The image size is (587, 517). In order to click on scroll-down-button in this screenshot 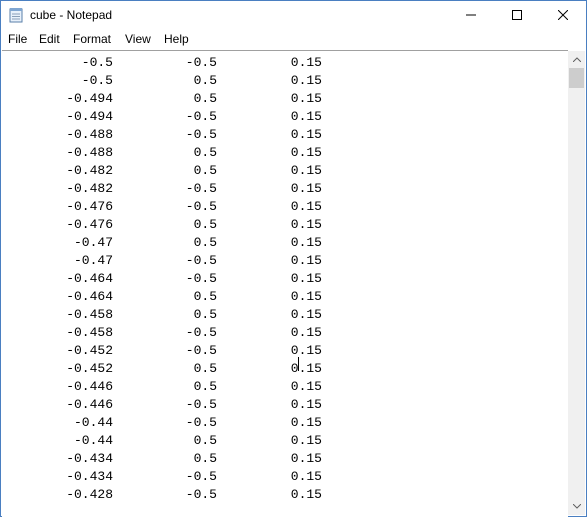, I will do `click(576, 506)`.